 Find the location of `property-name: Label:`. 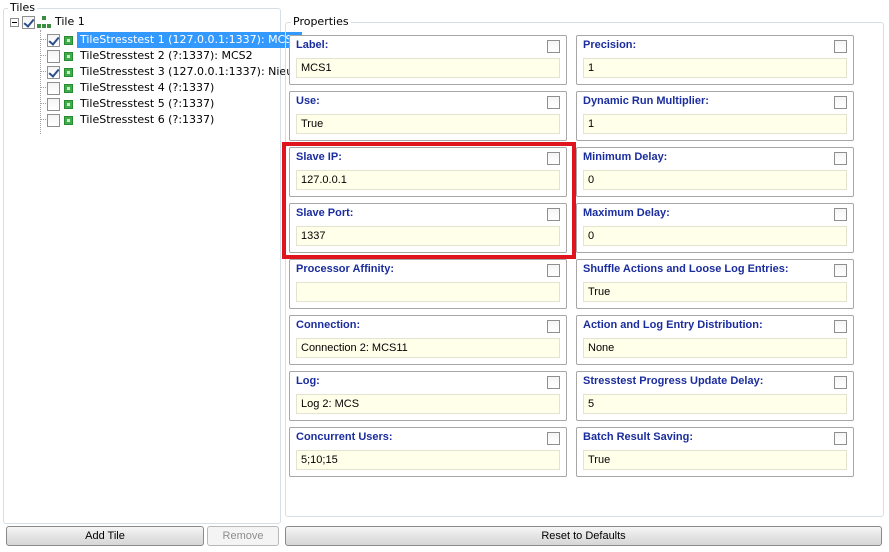

property-name: Label: is located at coordinates (312, 45).